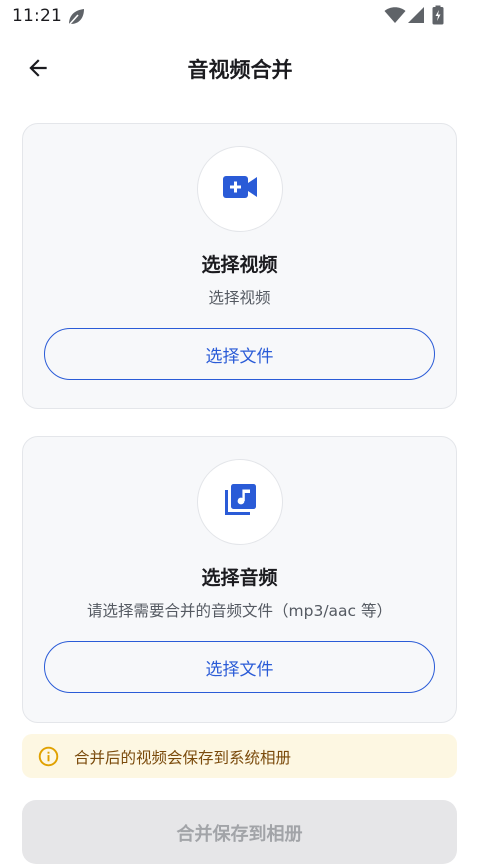 The width and height of the screenshot is (480, 864). I want to click on page-title: 音视频合并, so click(240, 70).